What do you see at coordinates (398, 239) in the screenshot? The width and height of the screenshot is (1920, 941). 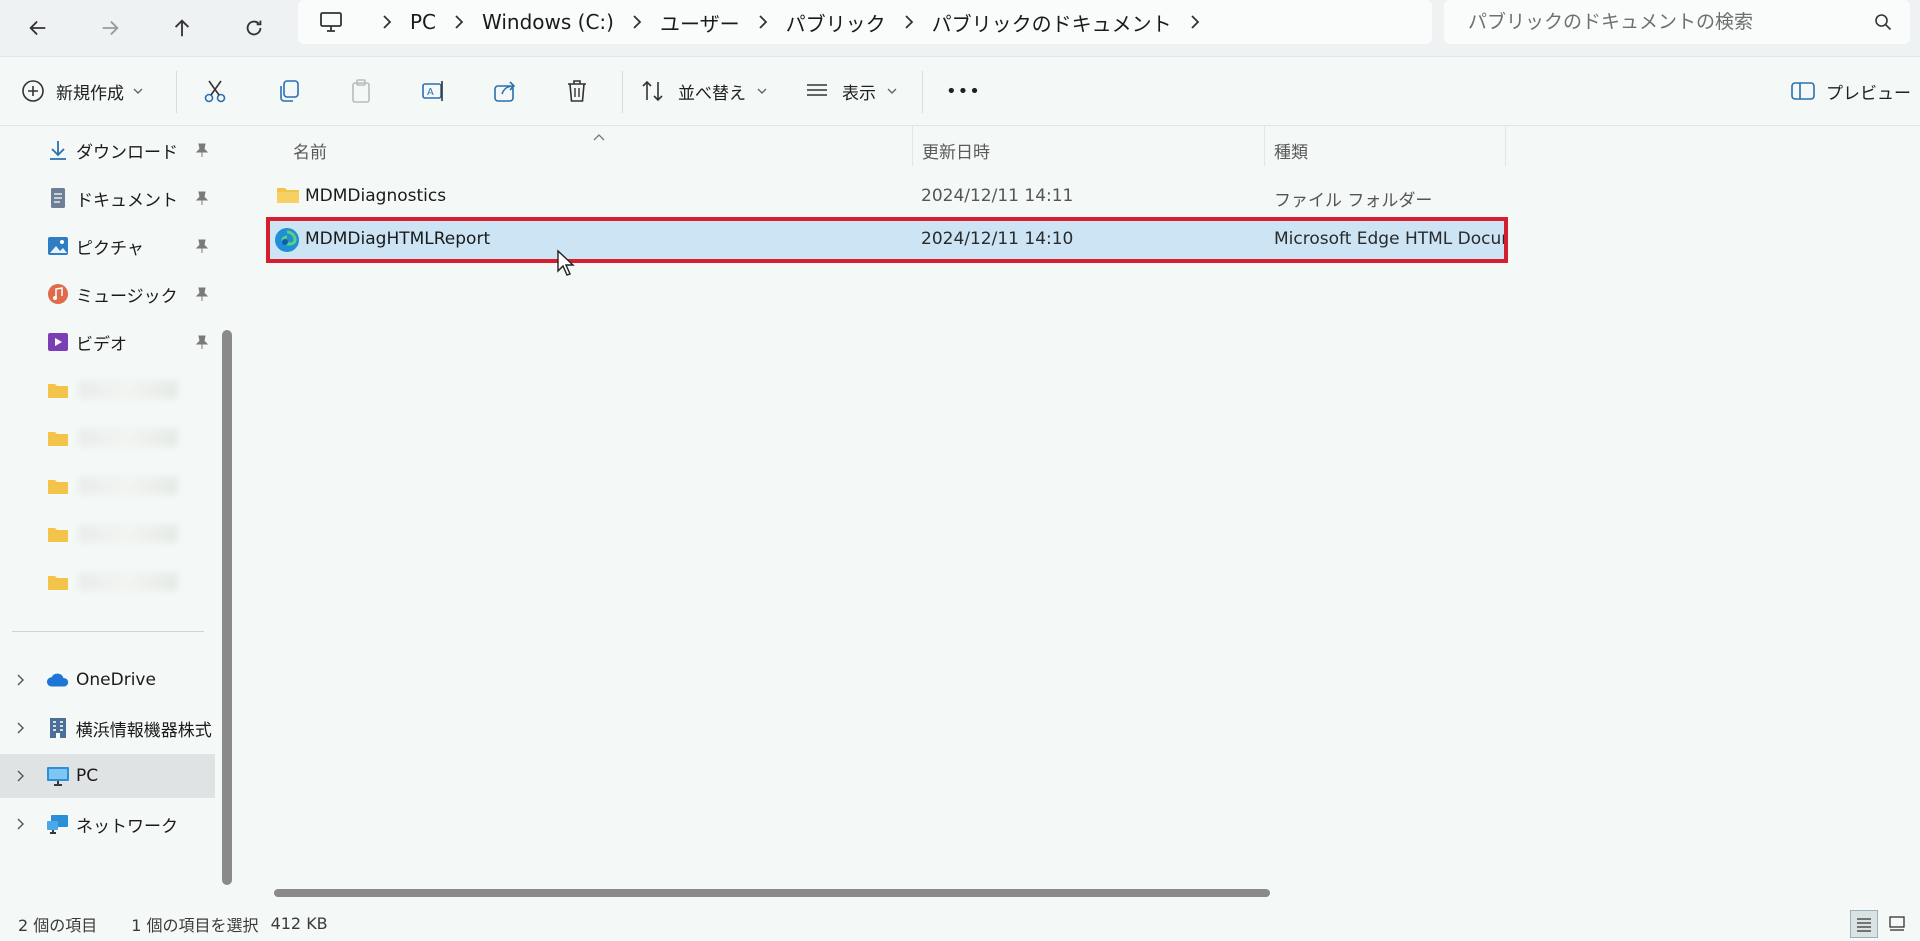 I see `file-name: MDMDiagHTMLReport` at bounding box center [398, 239].